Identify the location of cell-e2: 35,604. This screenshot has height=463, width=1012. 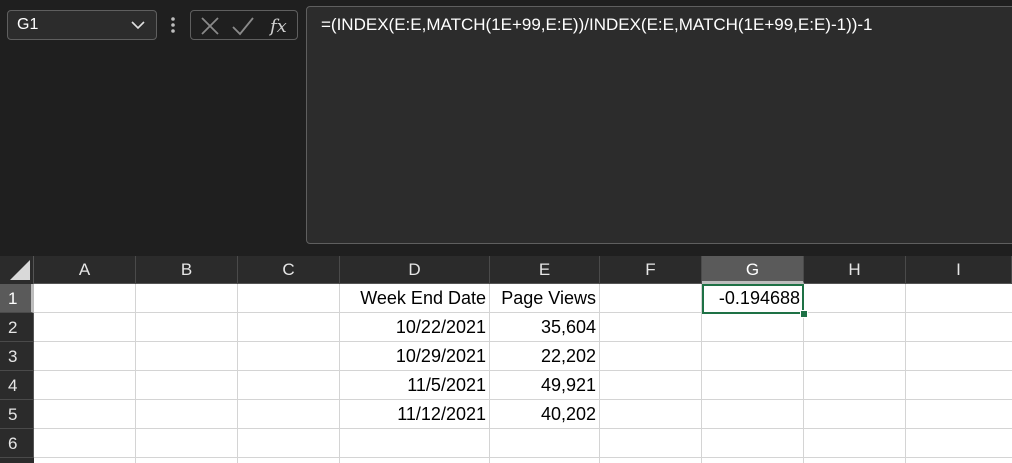
(545, 327).